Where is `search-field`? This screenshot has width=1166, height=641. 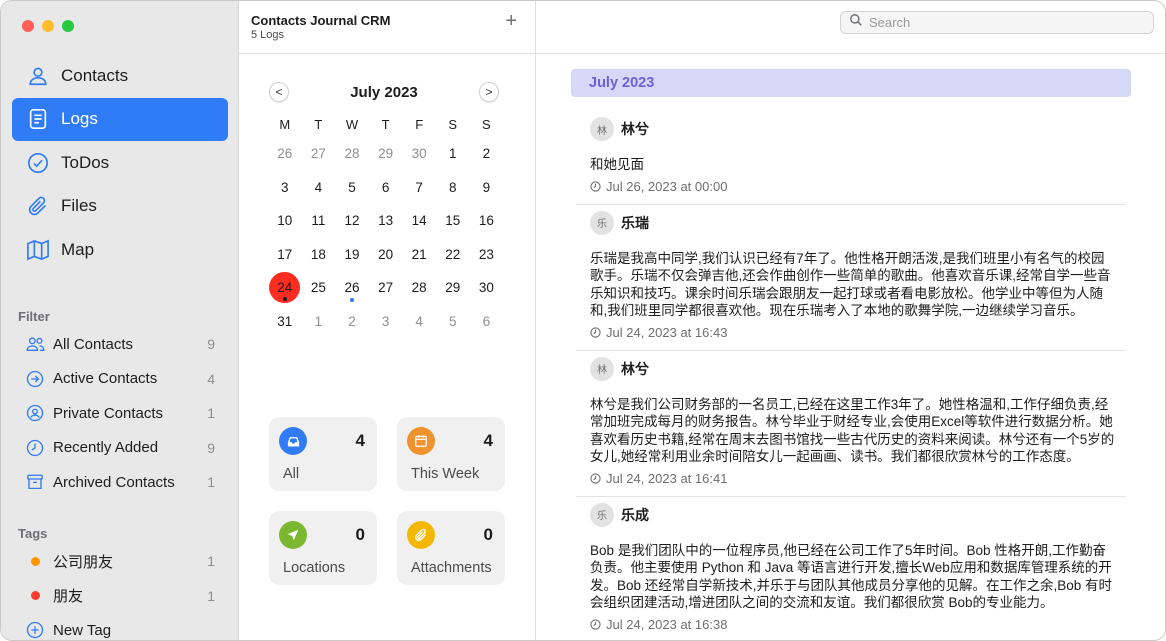 search-field is located at coordinates (997, 22).